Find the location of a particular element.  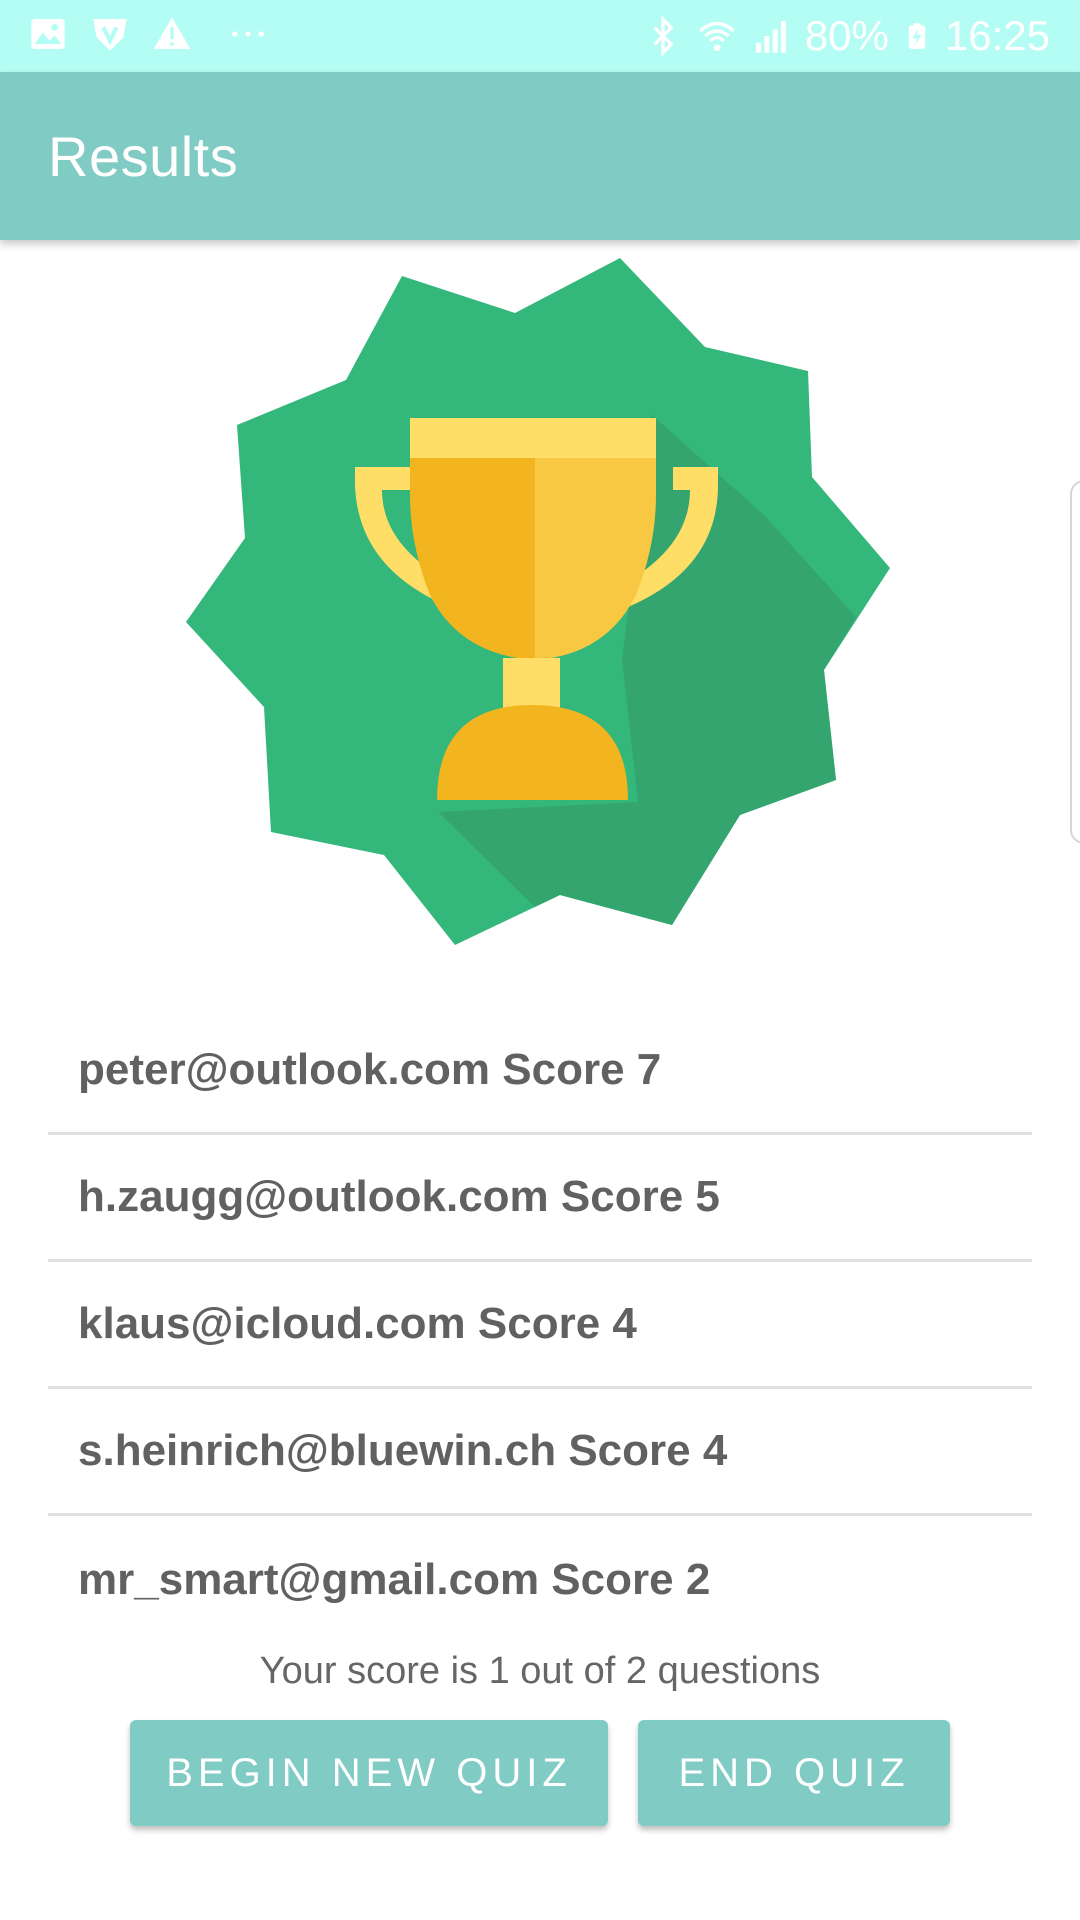

battery-percentage: 80% is located at coordinates (846, 35).